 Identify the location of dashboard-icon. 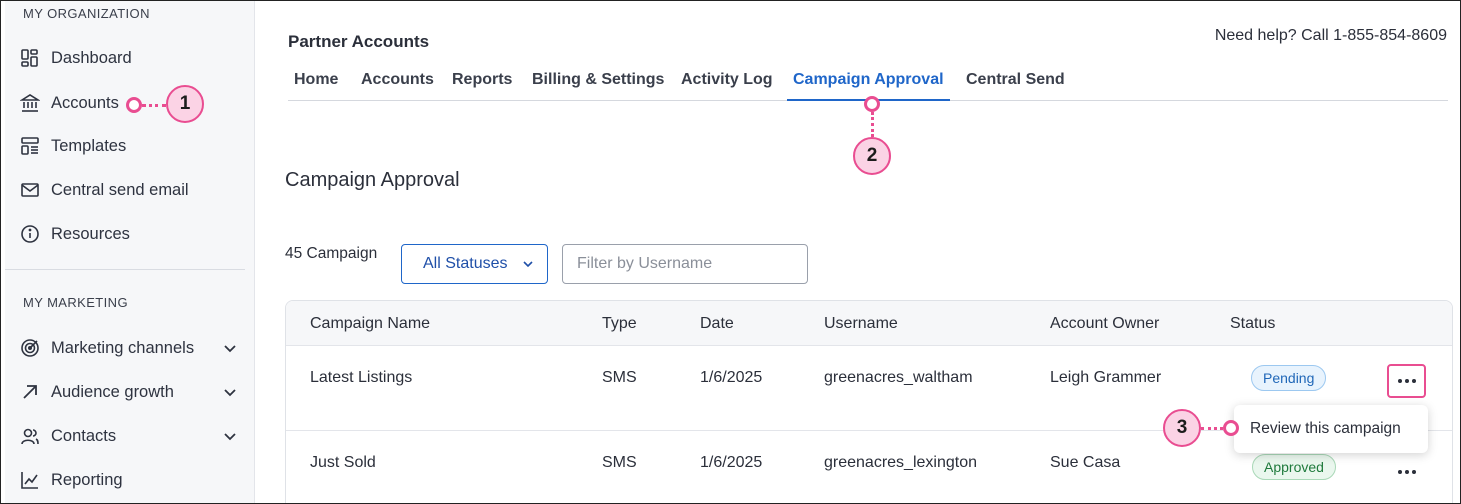
(30, 58).